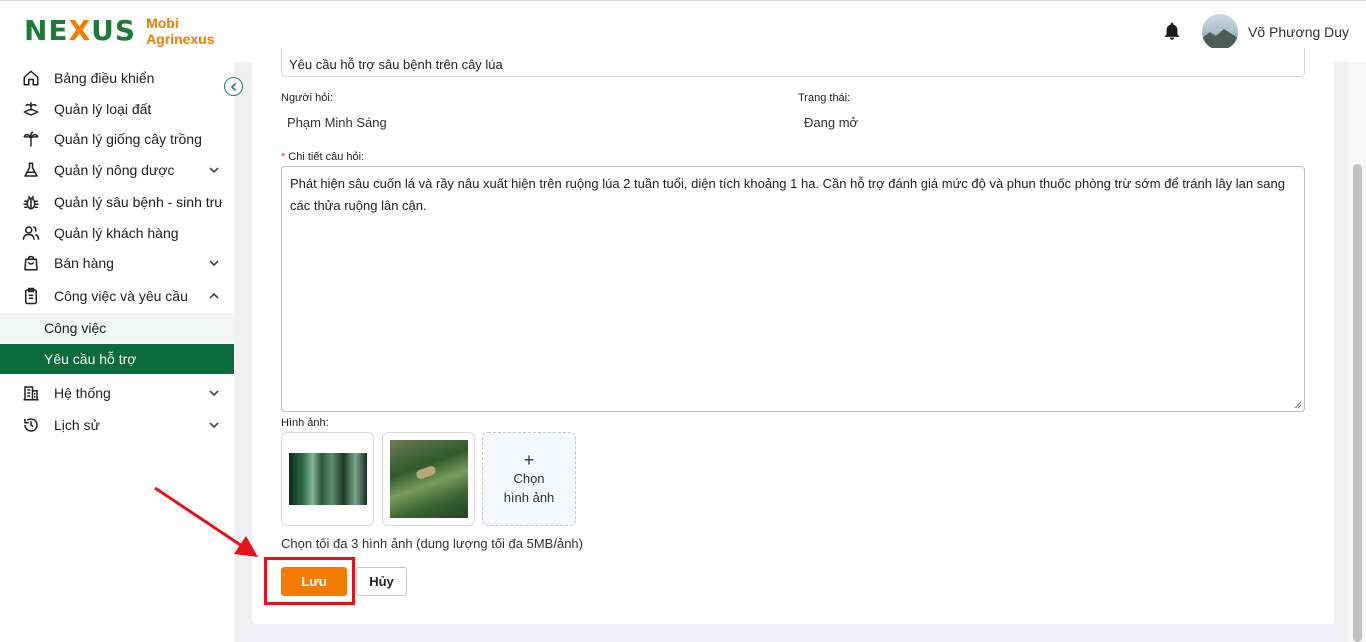  What do you see at coordinates (31, 139) in the screenshot?
I see `plant-icon` at bounding box center [31, 139].